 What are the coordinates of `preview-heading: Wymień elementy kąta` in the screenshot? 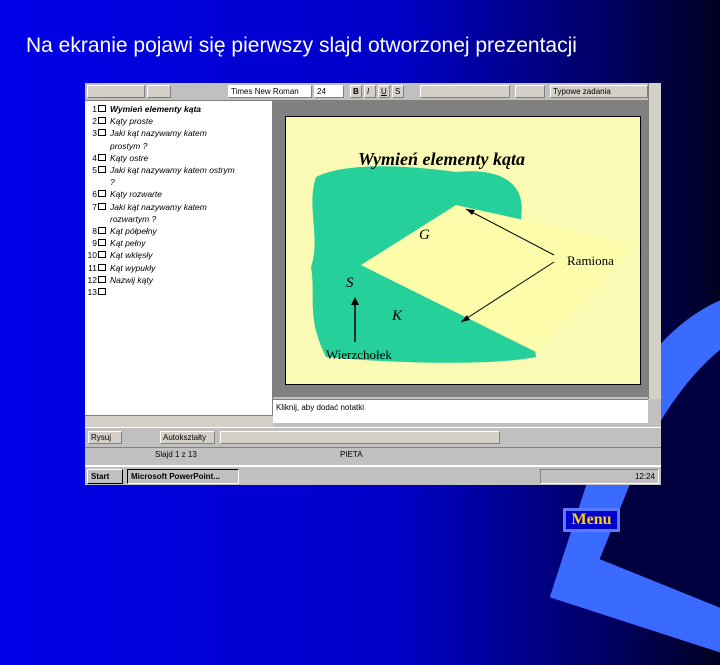 It's located at (441, 159).